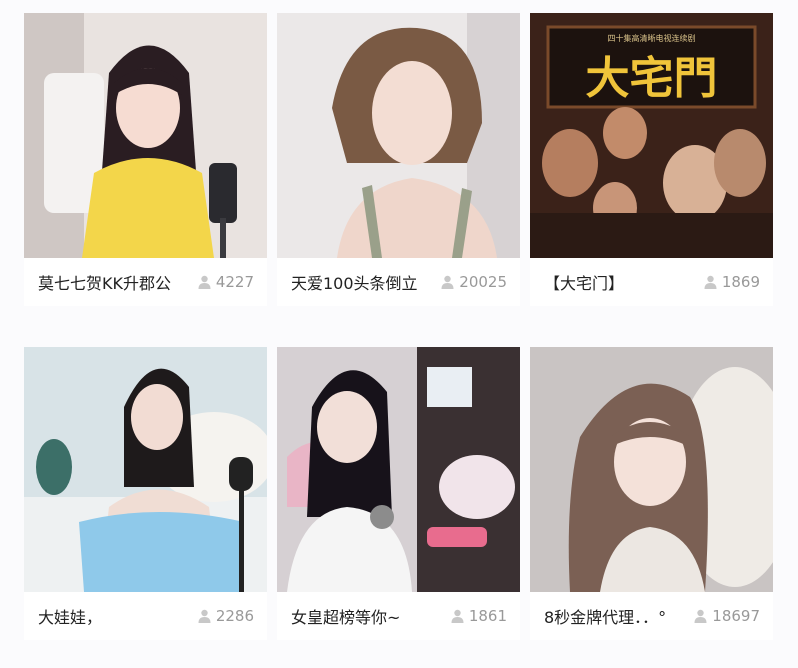  Describe the element at coordinates (651, 282) in the screenshot. I see `room-info-bar: 【大宅门】 1869` at that location.